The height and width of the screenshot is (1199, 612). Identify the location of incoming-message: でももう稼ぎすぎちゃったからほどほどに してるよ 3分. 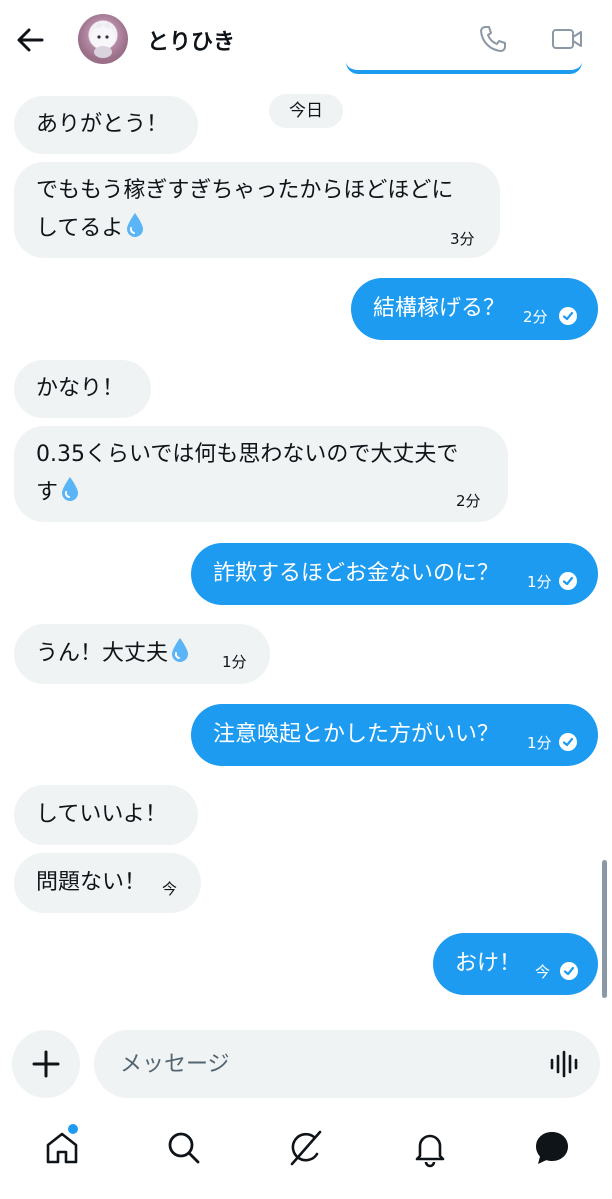
(257, 210).